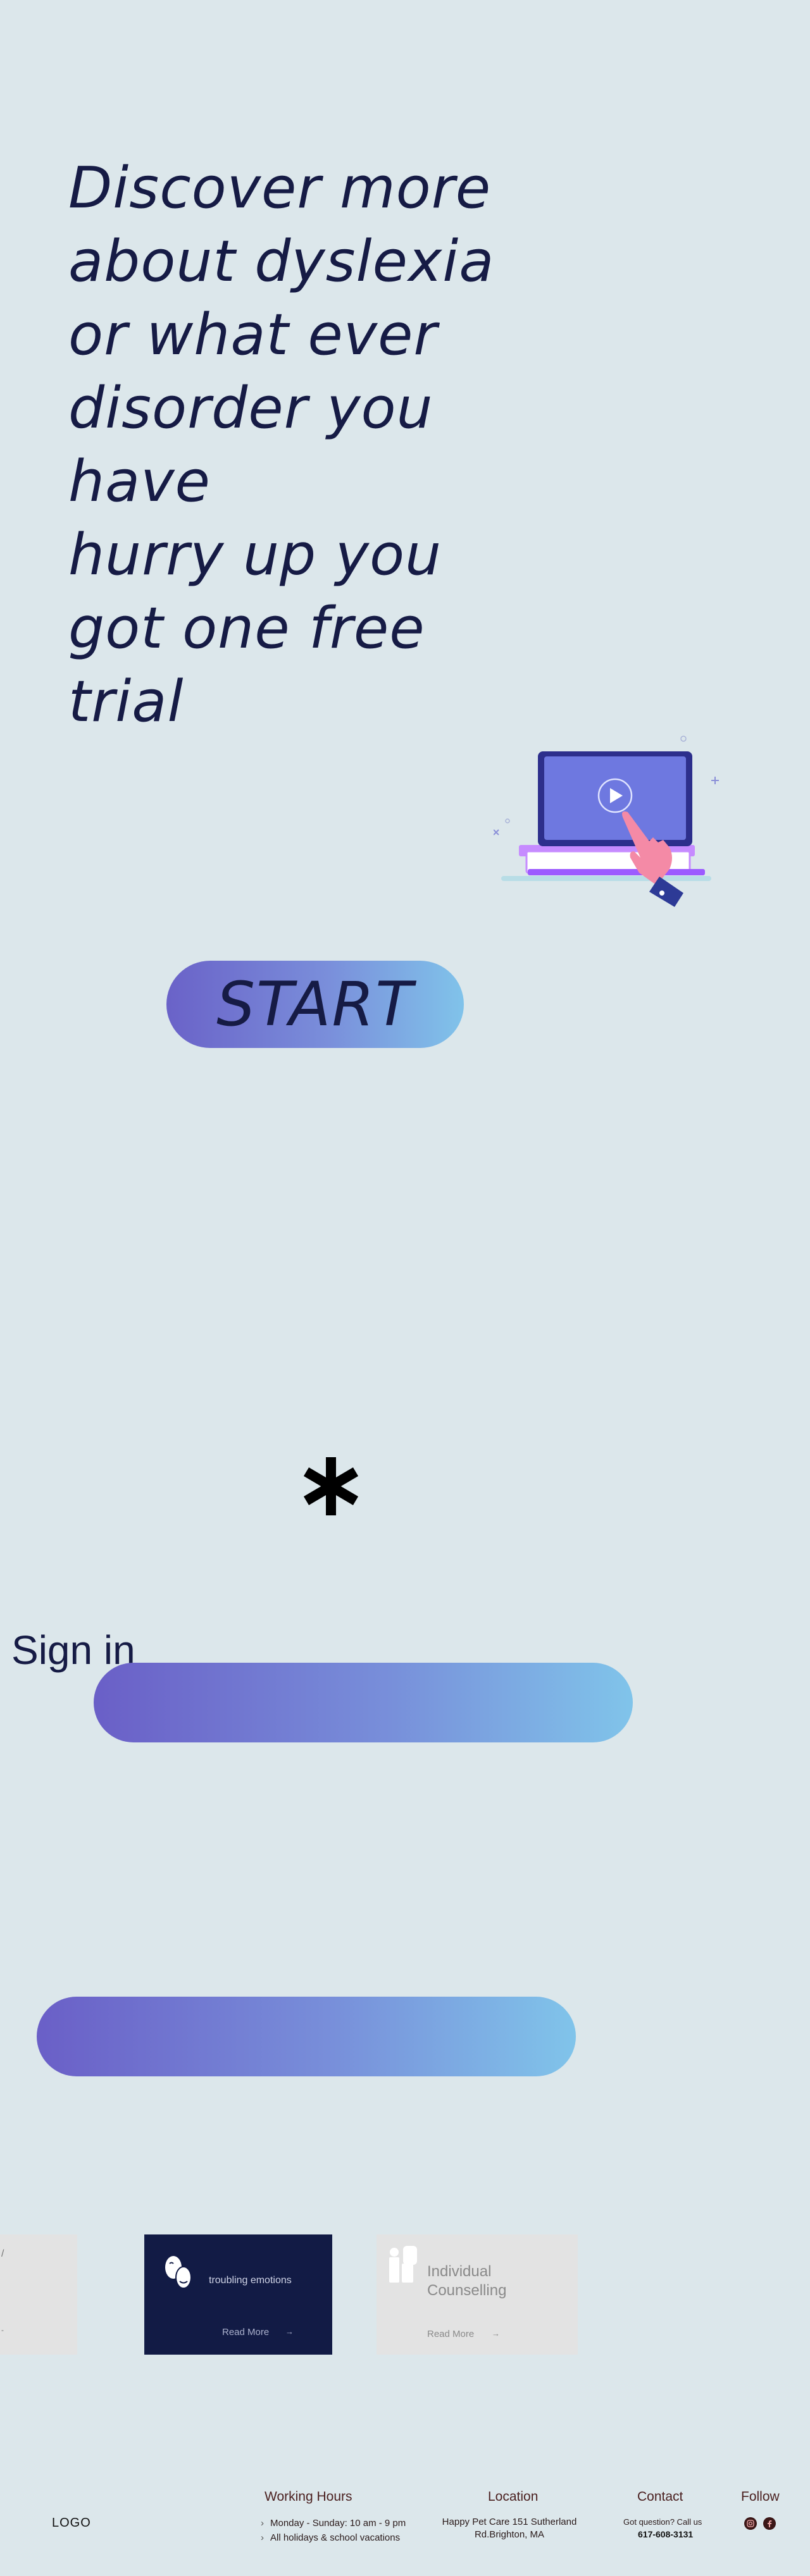 This screenshot has height=2576, width=810. What do you see at coordinates (760, 2496) in the screenshot?
I see `follow-heading: Follow` at bounding box center [760, 2496].